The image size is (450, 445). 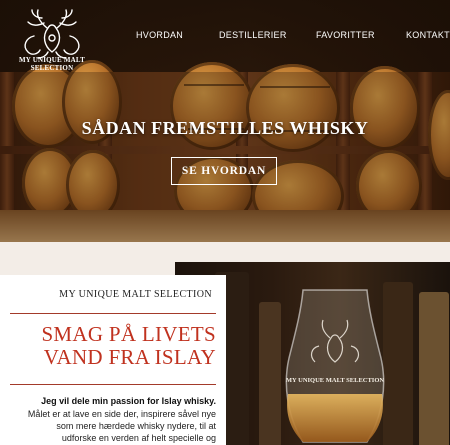 I want to click on intro-kicker: MY UNIQUE MALT SELECTION, so click(x=135, y=294).